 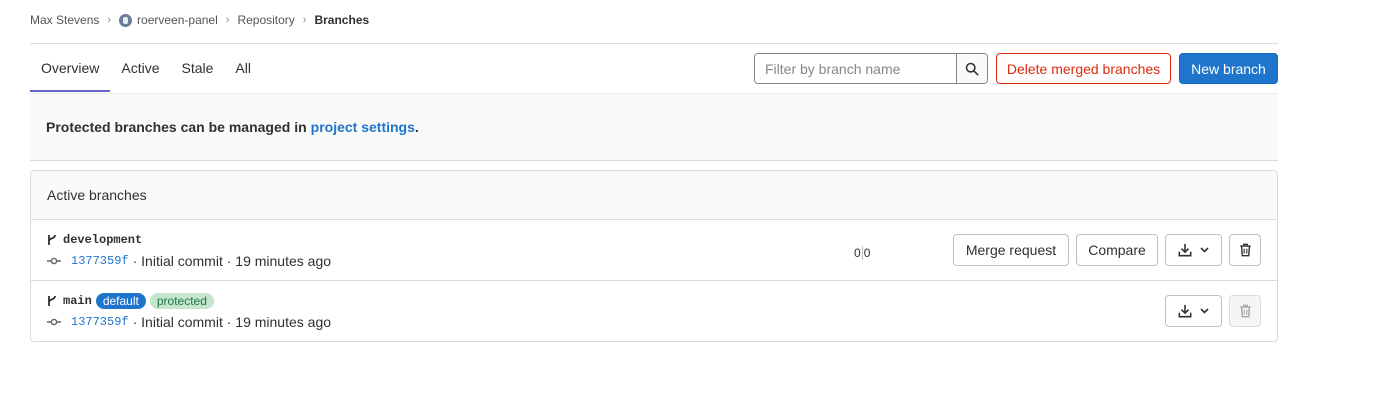 What do you see at coordinates (126, 20) in the screenshot?
I see `project-avatar` at bounding box center [126, 20].